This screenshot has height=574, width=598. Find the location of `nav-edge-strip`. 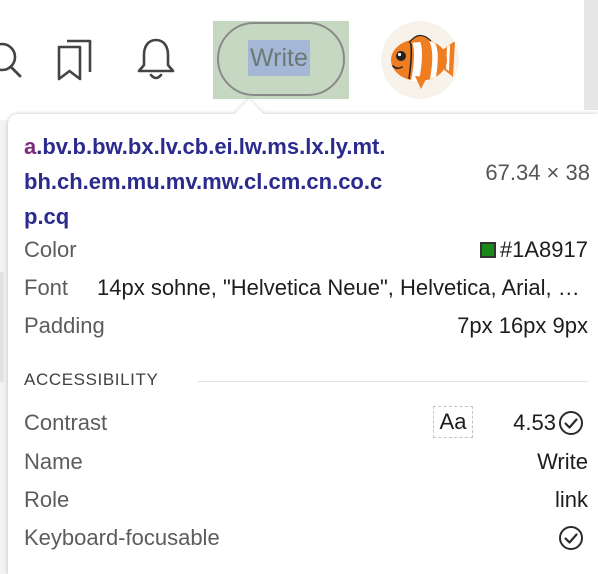

nav-edge-strip is located at coordinates (591, 55).